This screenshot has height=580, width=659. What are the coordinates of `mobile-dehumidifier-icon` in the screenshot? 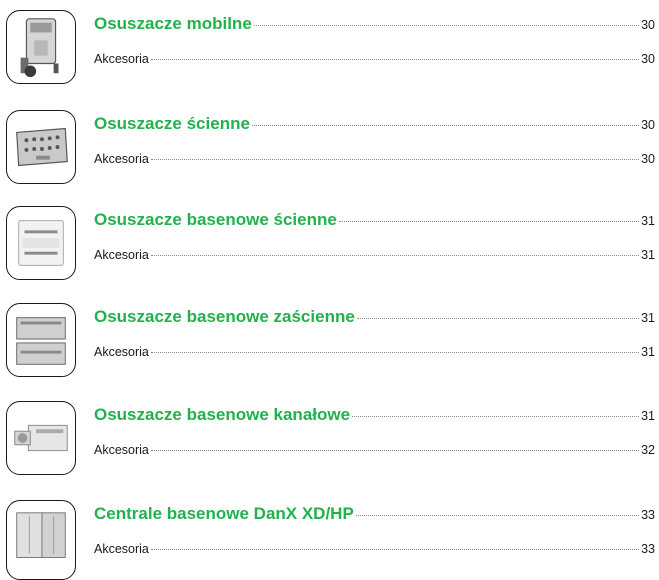 It's located at (41, 47).